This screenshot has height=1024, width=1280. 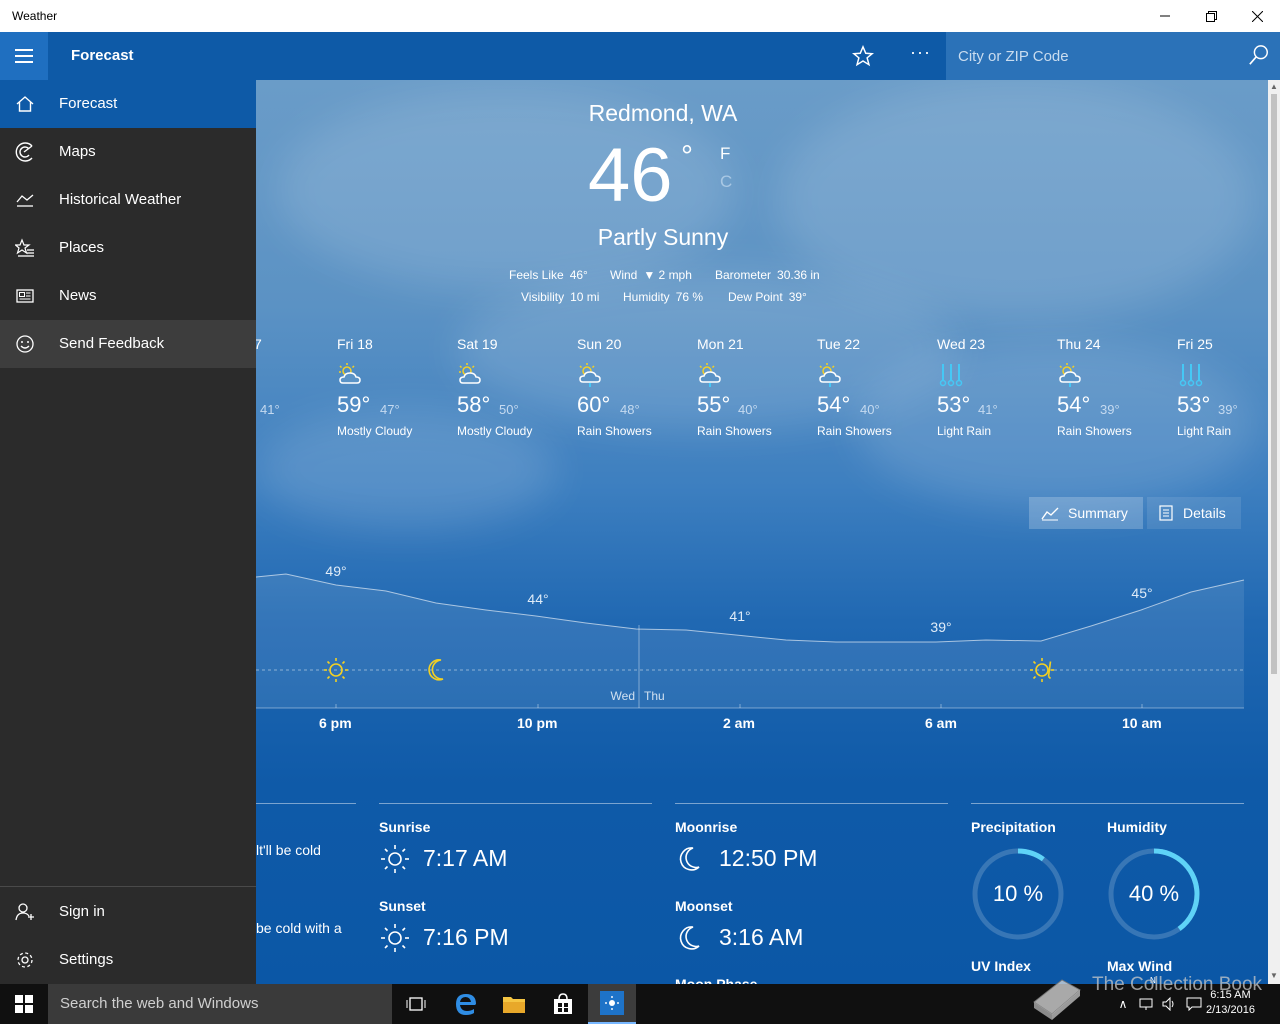 What do you see at coordinates (128, 886) in the screenshot?
I see `nav-divider` at bounding box center [128, 886].